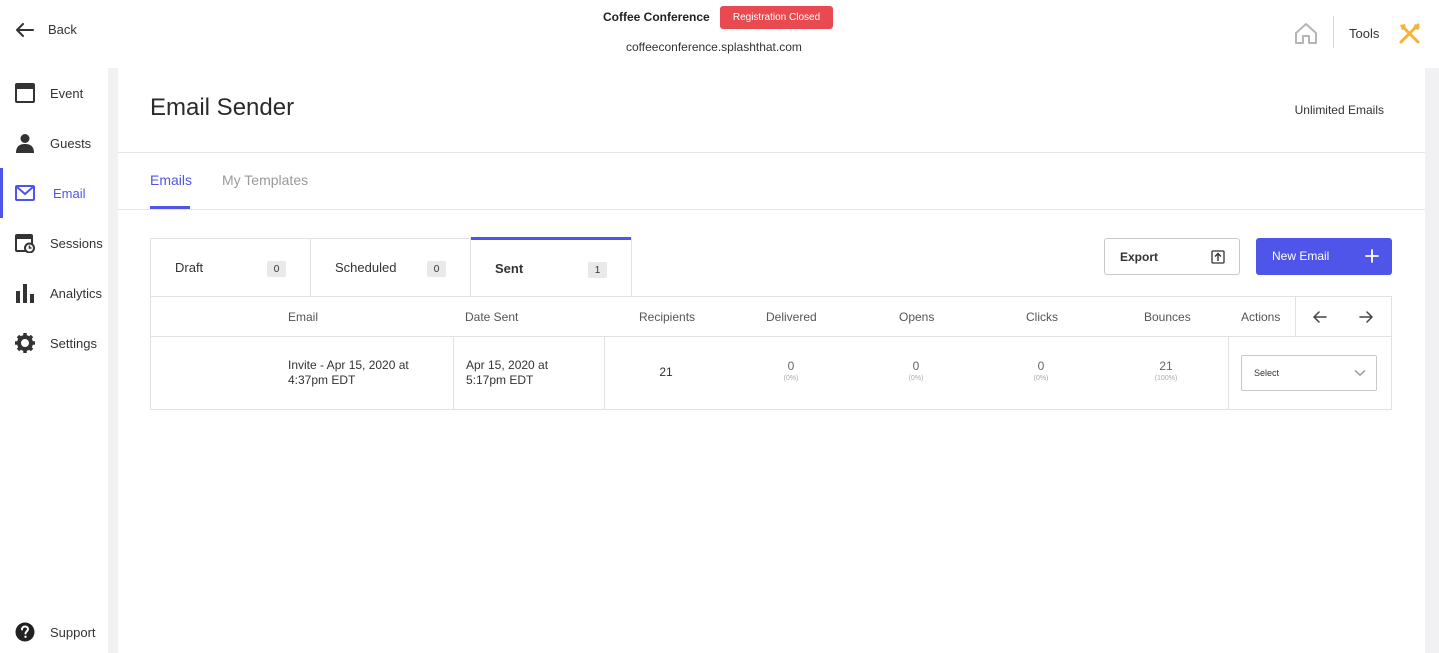  I want to click on actions-select: Select, so click(1309, 373).